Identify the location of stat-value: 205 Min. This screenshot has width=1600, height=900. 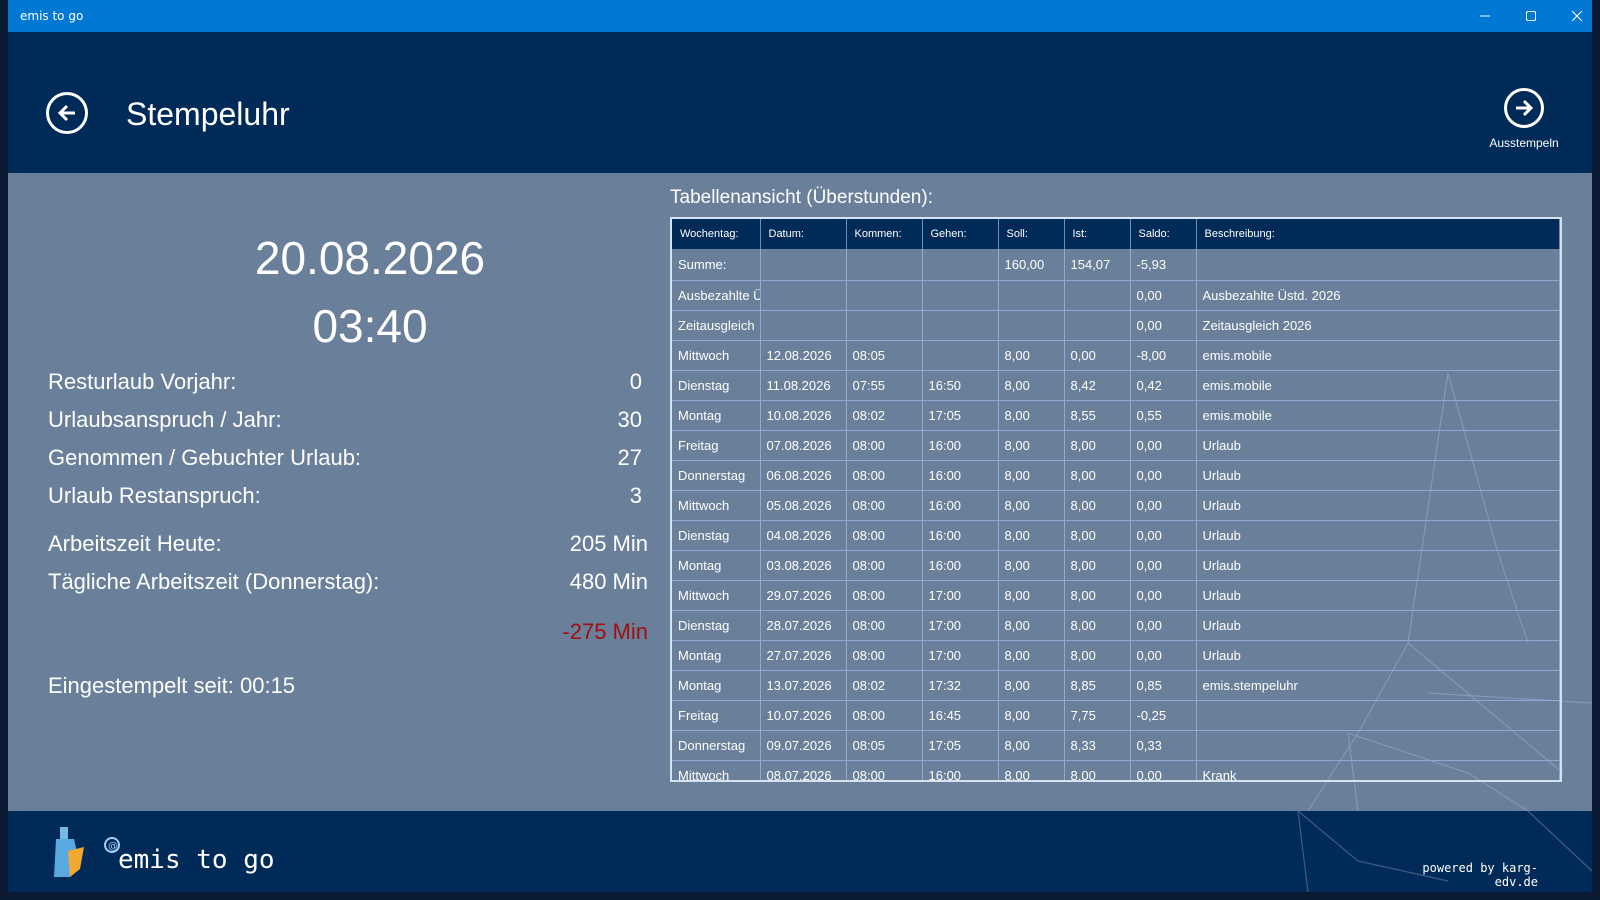
(608, 543).